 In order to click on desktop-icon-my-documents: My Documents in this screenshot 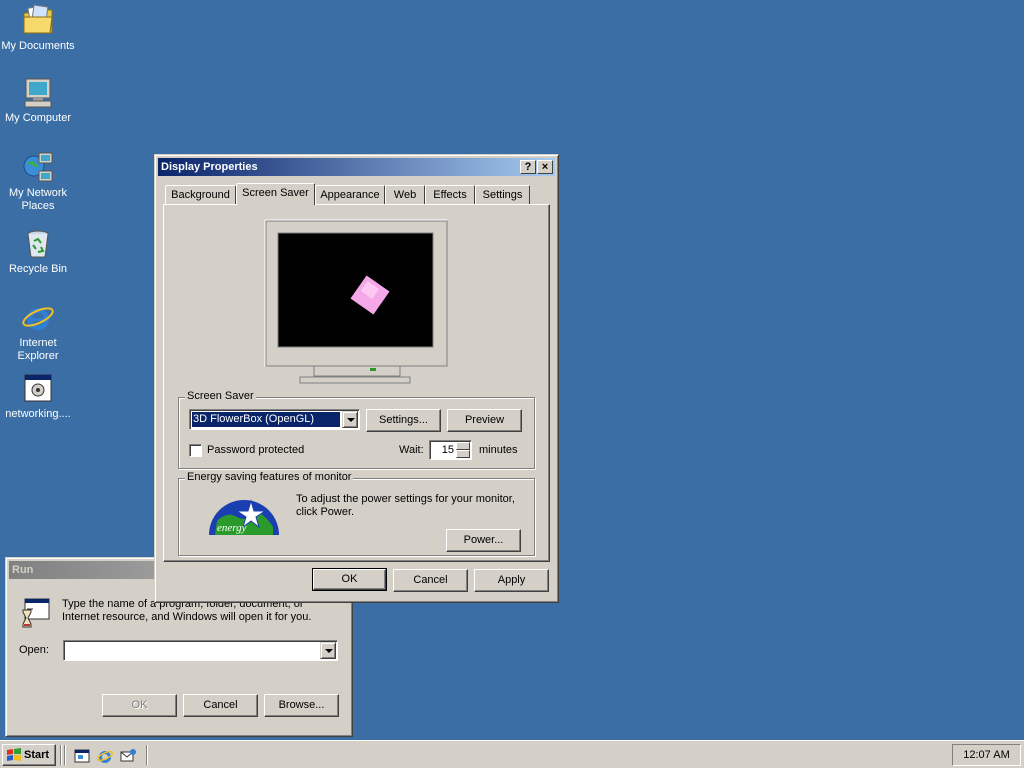, I will do `click(38, 28)`.